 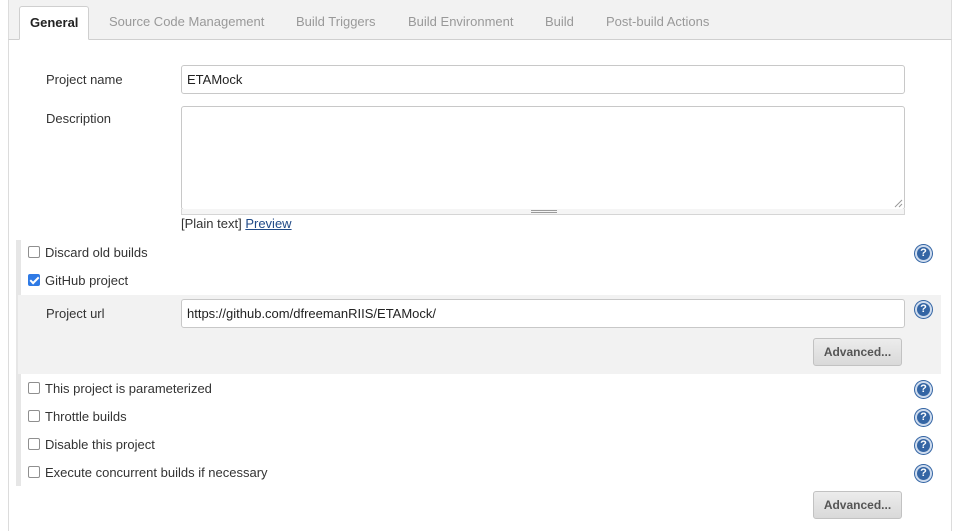 I want to click on option-github-project: GitHub project, so click(x=78, y=280).